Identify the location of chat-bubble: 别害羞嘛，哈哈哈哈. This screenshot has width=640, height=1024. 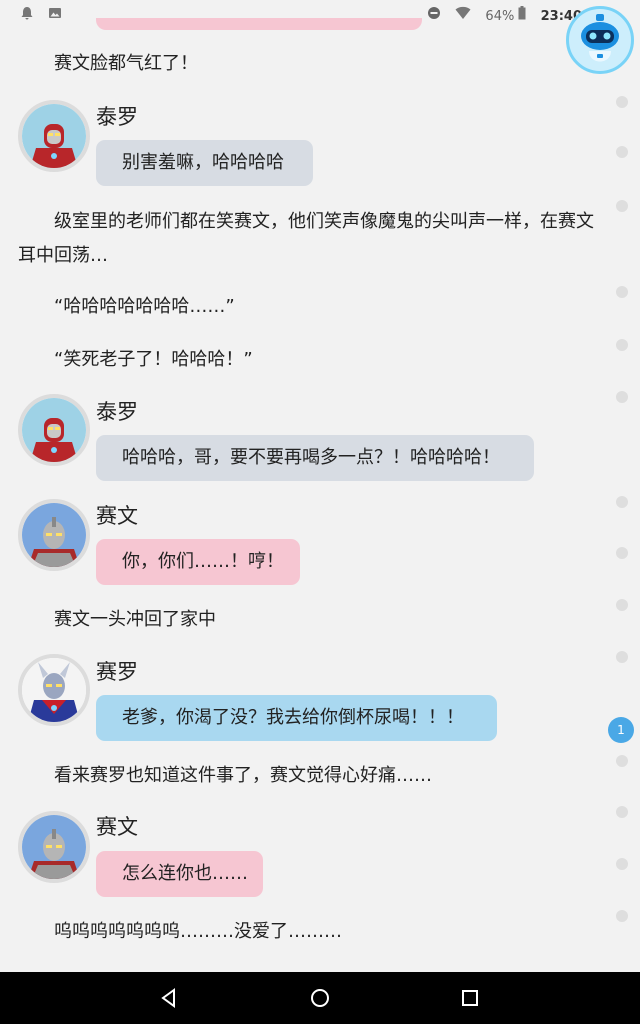
(204, 163).